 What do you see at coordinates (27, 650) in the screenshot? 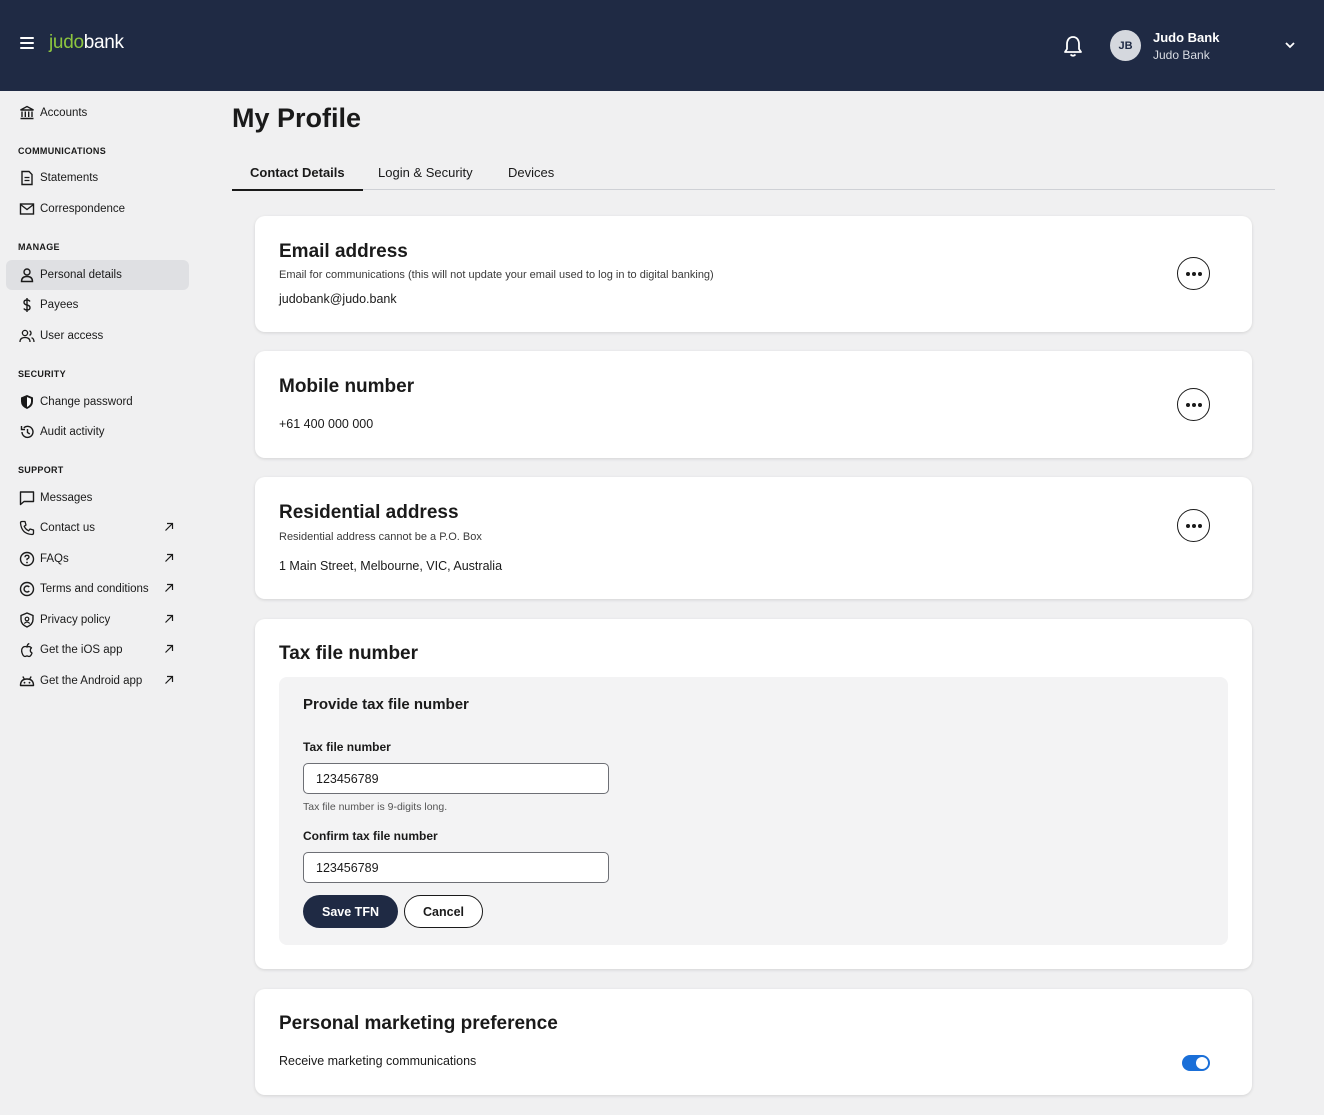
I see `apple-icon` at bounding box center [27, 650].